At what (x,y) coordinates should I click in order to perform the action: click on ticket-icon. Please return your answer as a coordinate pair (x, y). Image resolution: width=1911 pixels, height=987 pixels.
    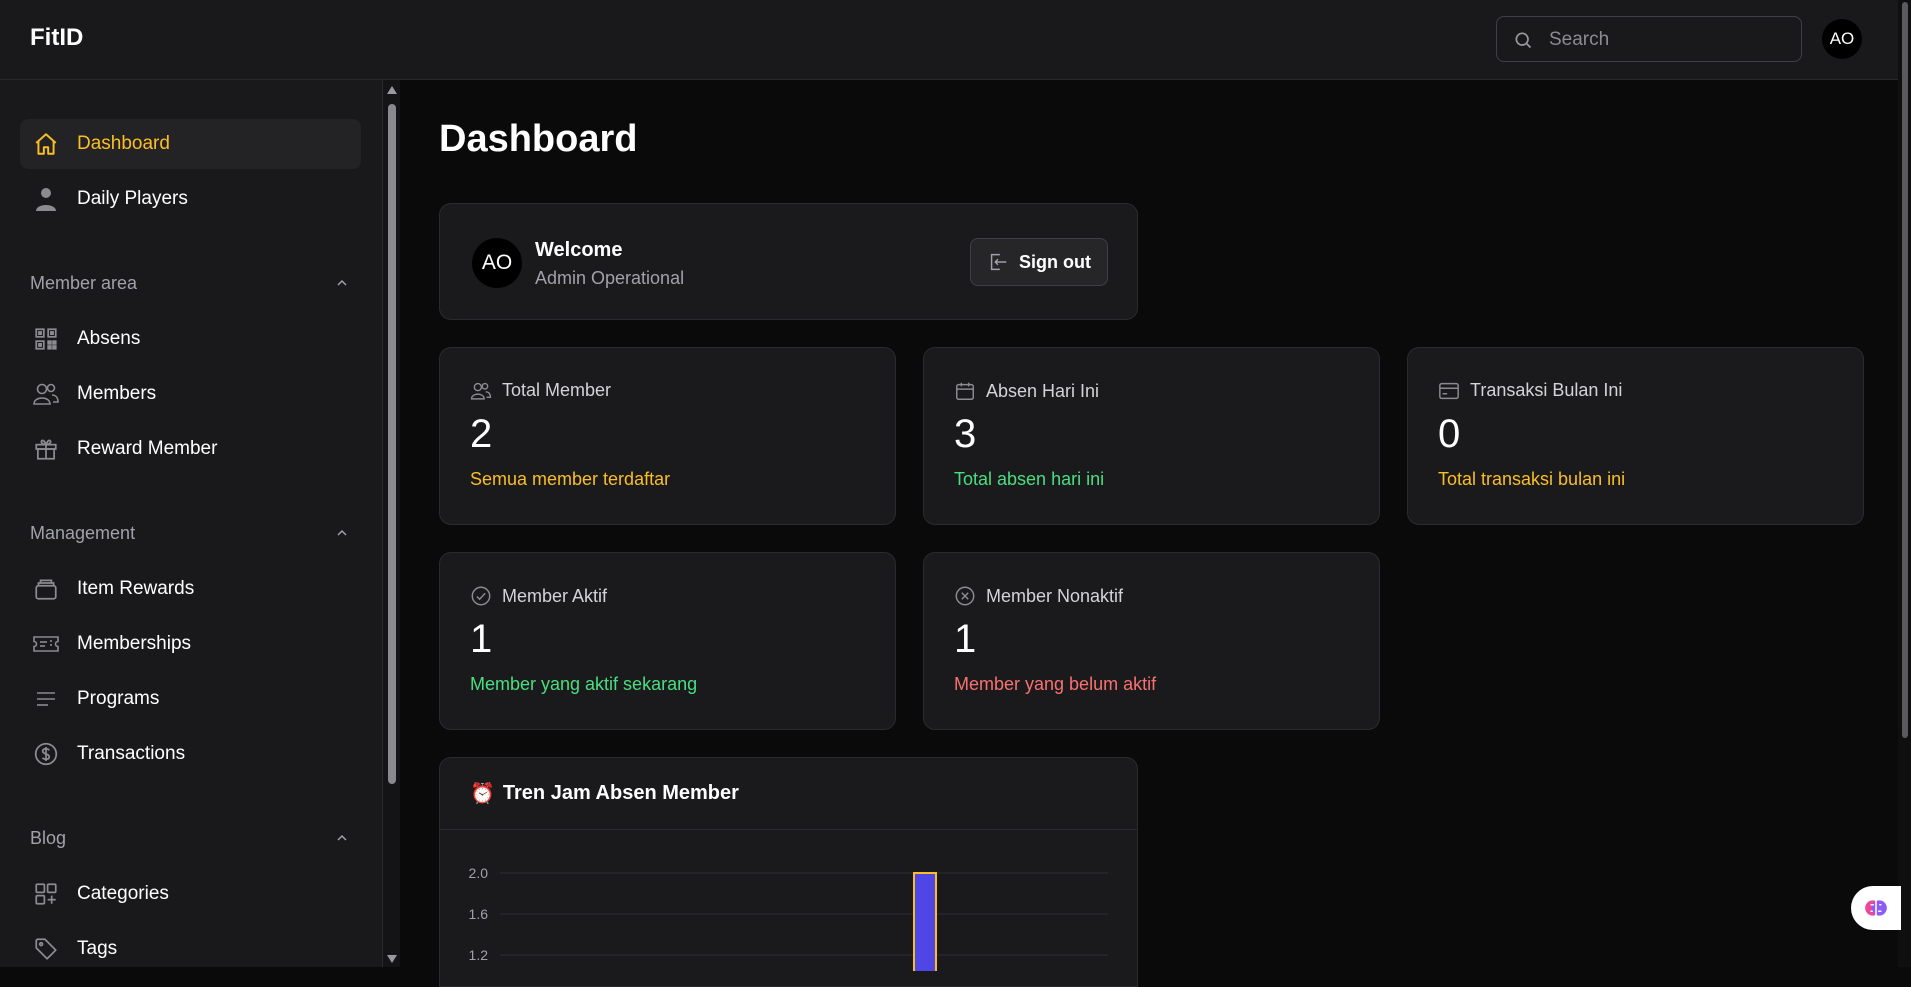
    Looking at the image, I should click on (46, 644).